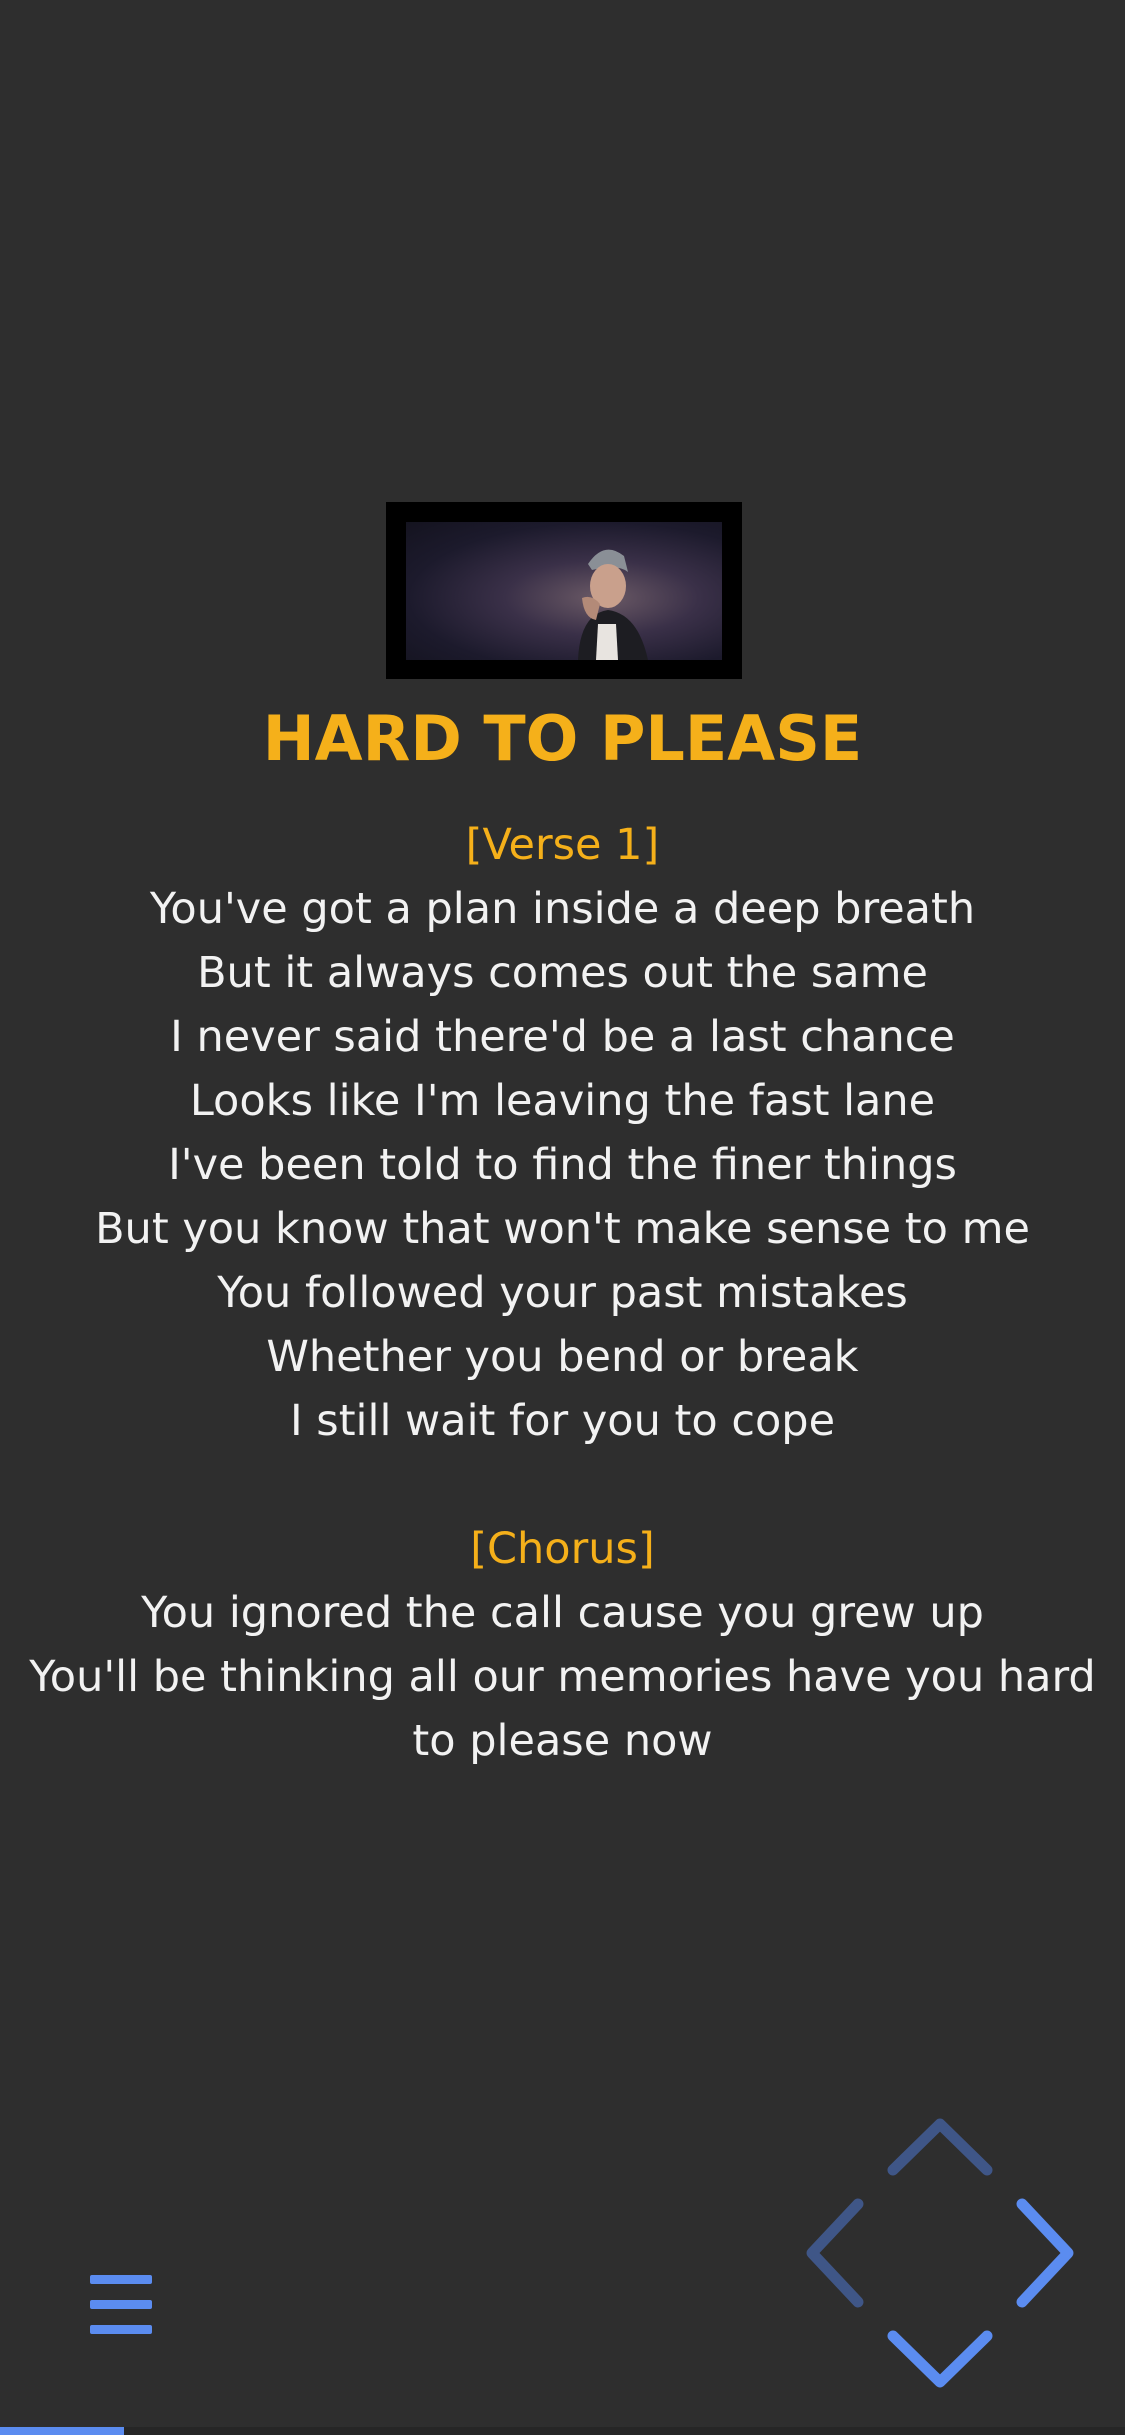 The image size is (1125, 2435). I want to click on lyric-line: You've got a plan inside a deep breath, so click(562, 909).